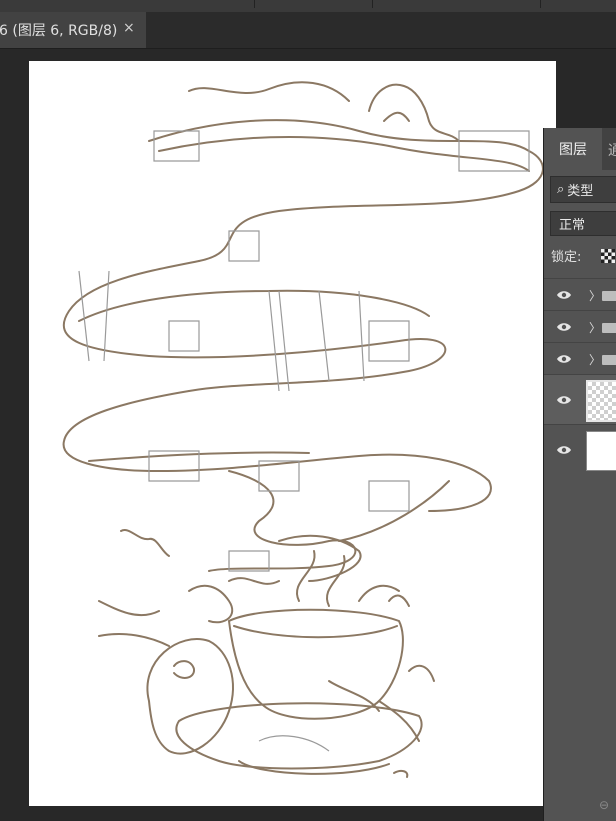 Image resolution: width=616 pixels, height=821 pixels. What do you see at coordinates (561, 189) in the screenshot?
I see `search-icon: ⌕` at bounding box center [561, 189].